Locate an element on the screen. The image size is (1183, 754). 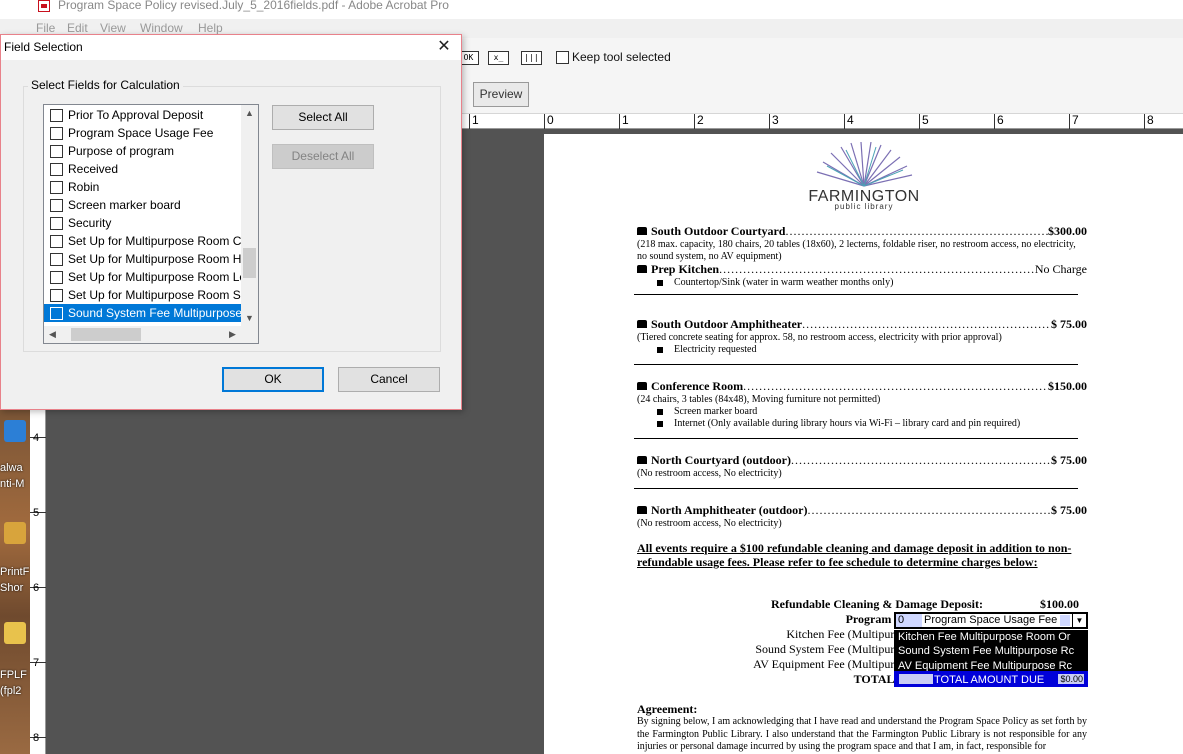
menu-help: Help is located at coordinates (210, 28).